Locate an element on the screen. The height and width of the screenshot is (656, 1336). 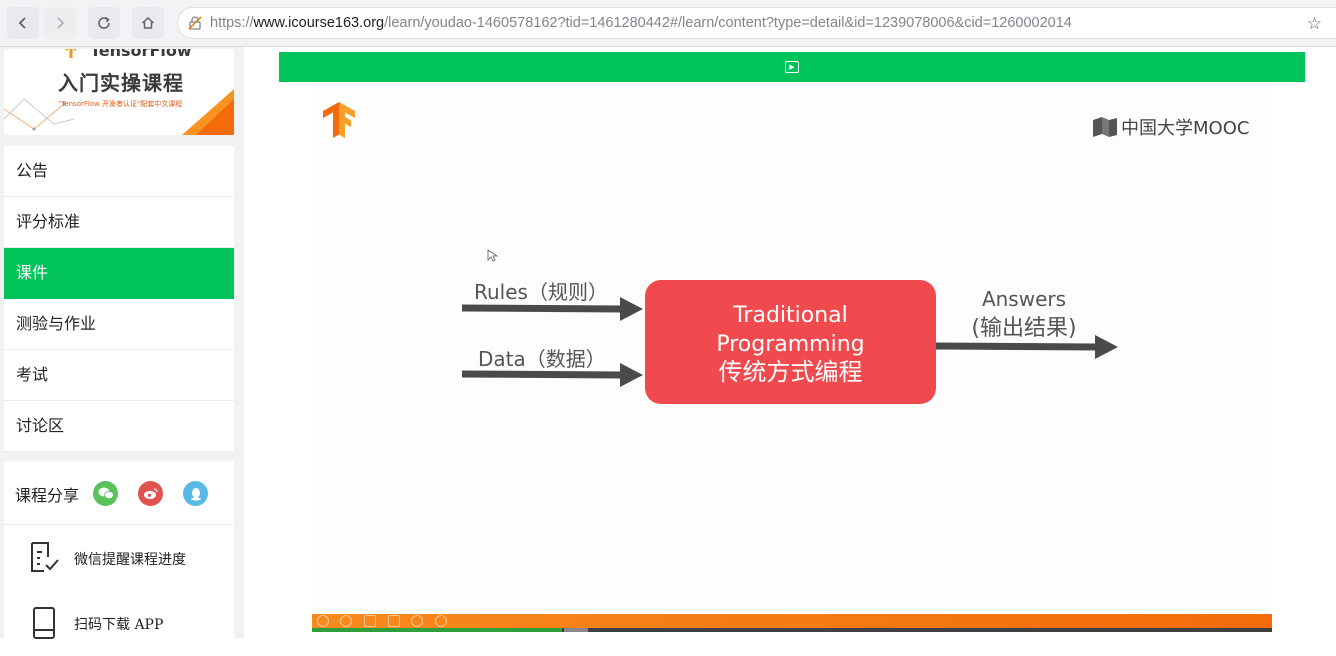
box-line-2: Programming is located at coordinates (790, 344).